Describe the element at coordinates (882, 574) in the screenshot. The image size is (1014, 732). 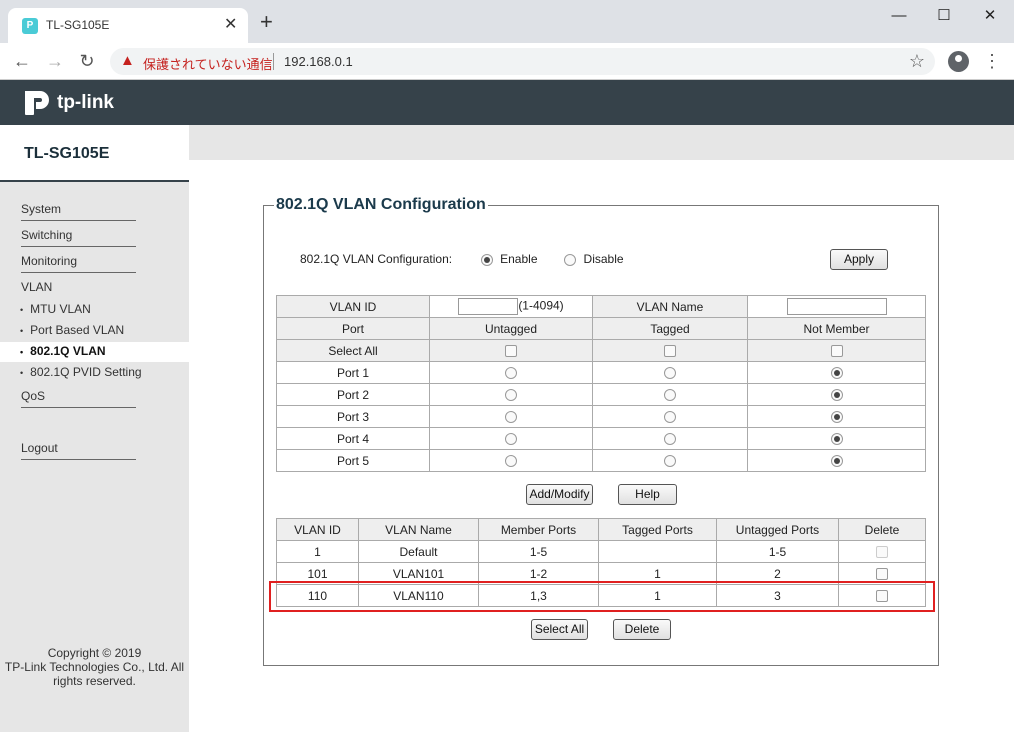
I see `delete-row-checkbox` at that location.